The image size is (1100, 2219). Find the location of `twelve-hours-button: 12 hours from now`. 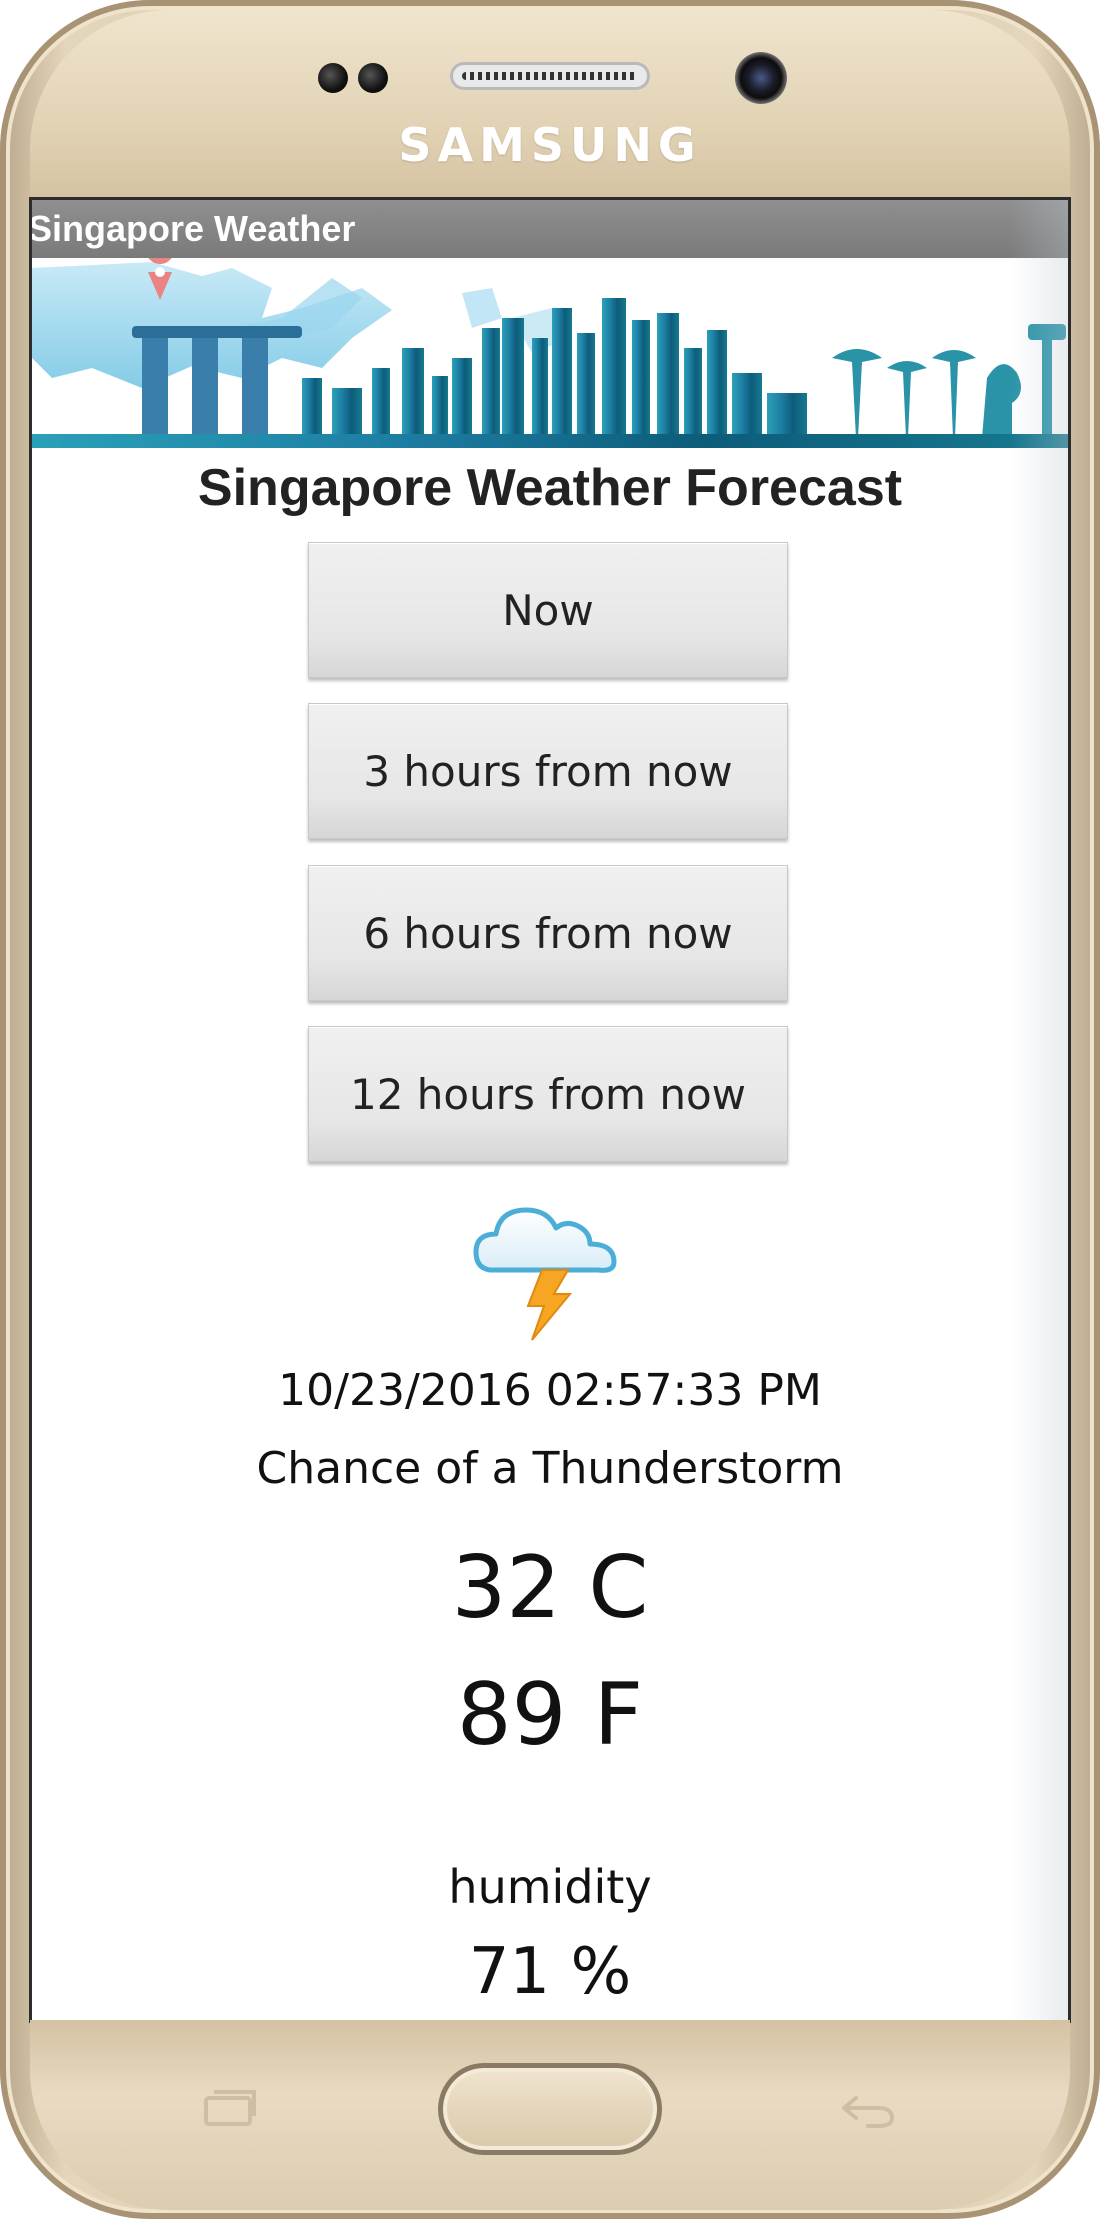

twelve-hours-button: 12 hours from now is located at coordinates (548, 1094).